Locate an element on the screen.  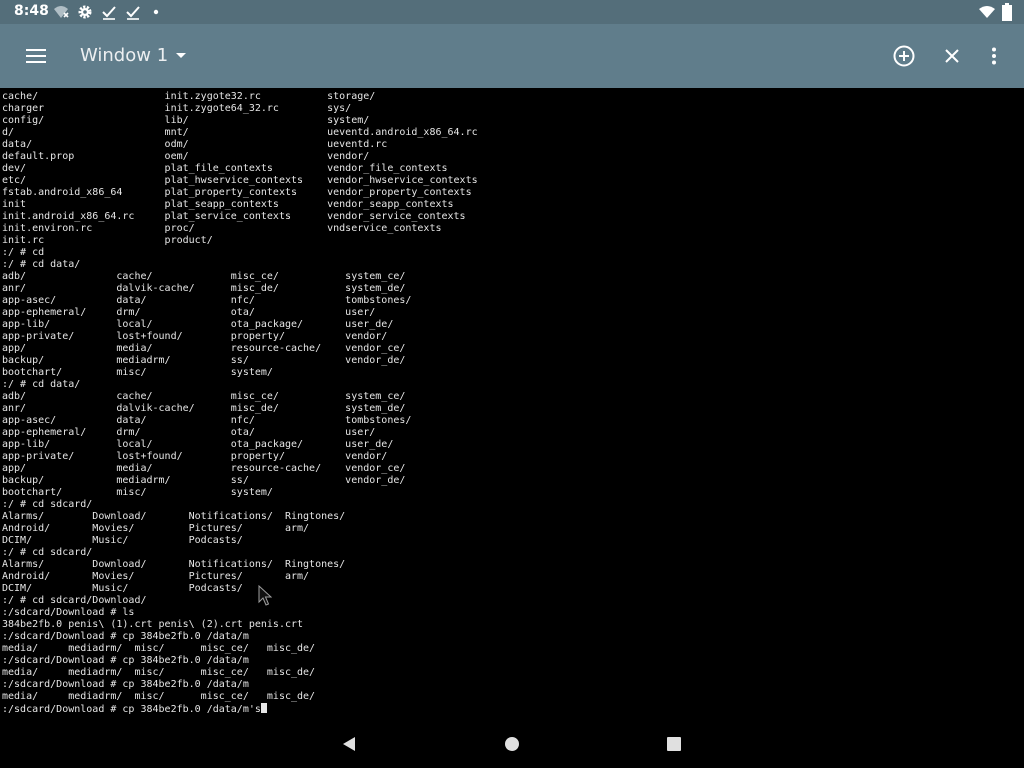
status-bar: 8:48 is located at coordinates (512, 12).